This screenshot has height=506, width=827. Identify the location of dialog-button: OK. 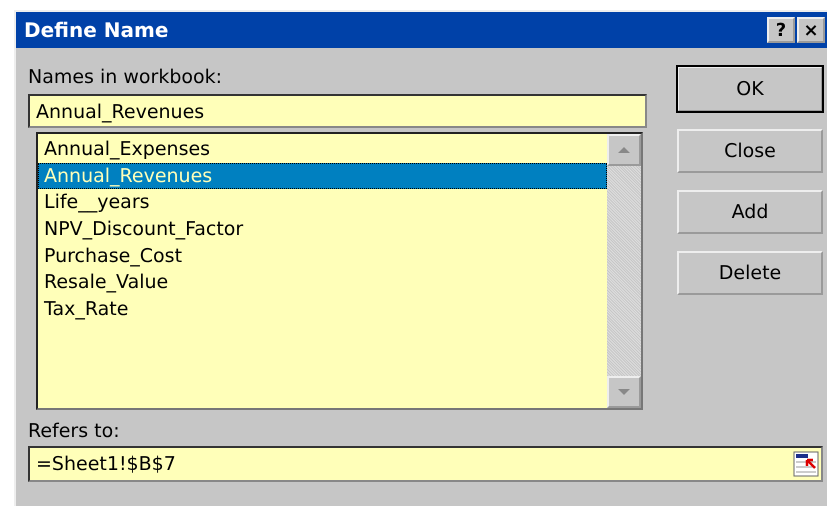
(750, 89).